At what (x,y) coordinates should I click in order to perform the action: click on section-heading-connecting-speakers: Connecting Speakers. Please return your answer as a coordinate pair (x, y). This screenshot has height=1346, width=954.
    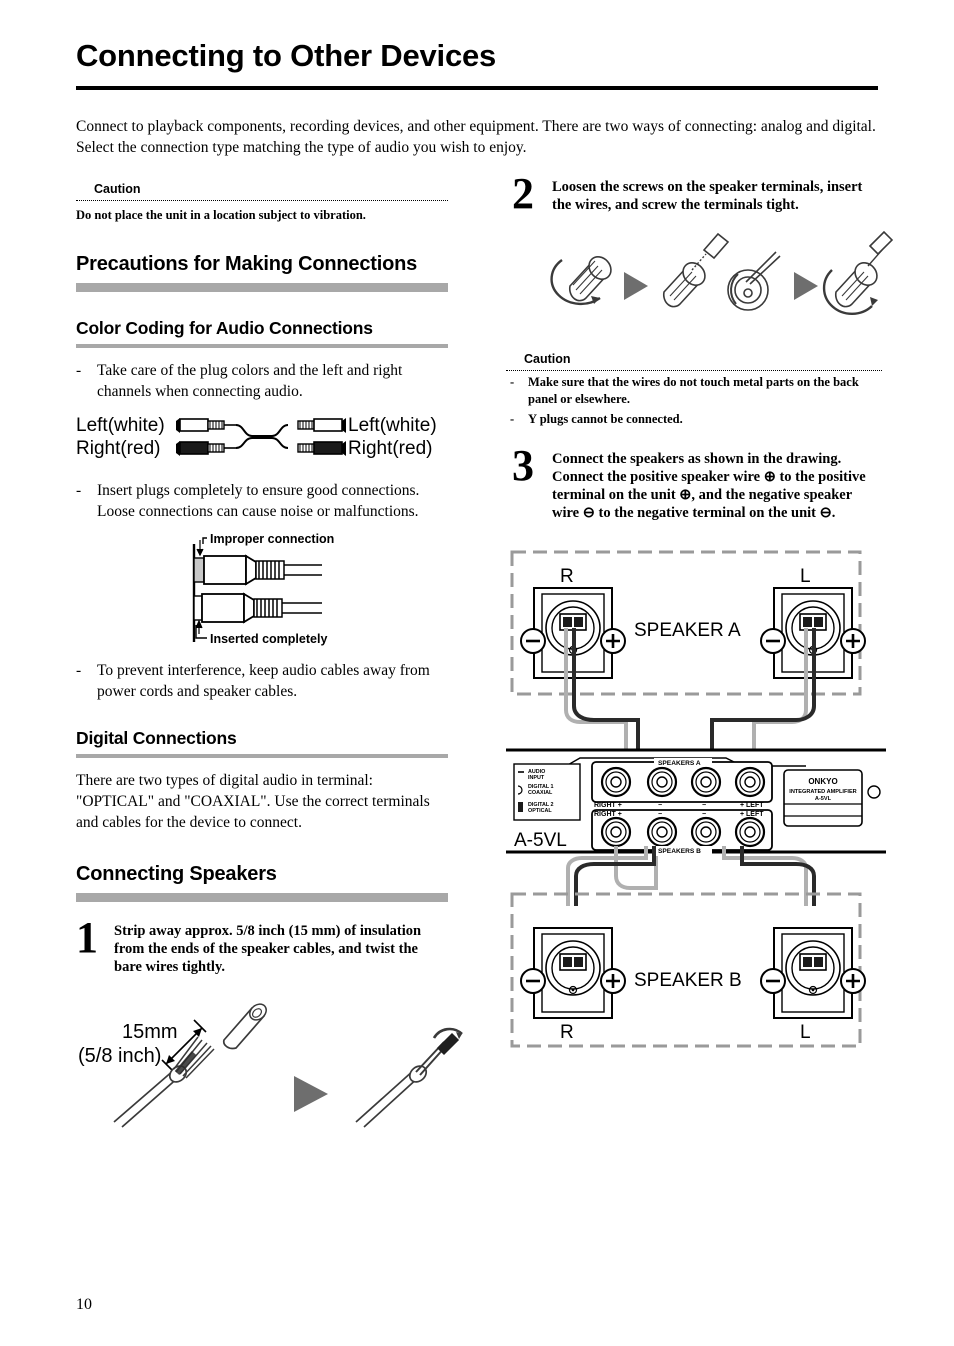
    Looking at the image, I should click on (176, 874).